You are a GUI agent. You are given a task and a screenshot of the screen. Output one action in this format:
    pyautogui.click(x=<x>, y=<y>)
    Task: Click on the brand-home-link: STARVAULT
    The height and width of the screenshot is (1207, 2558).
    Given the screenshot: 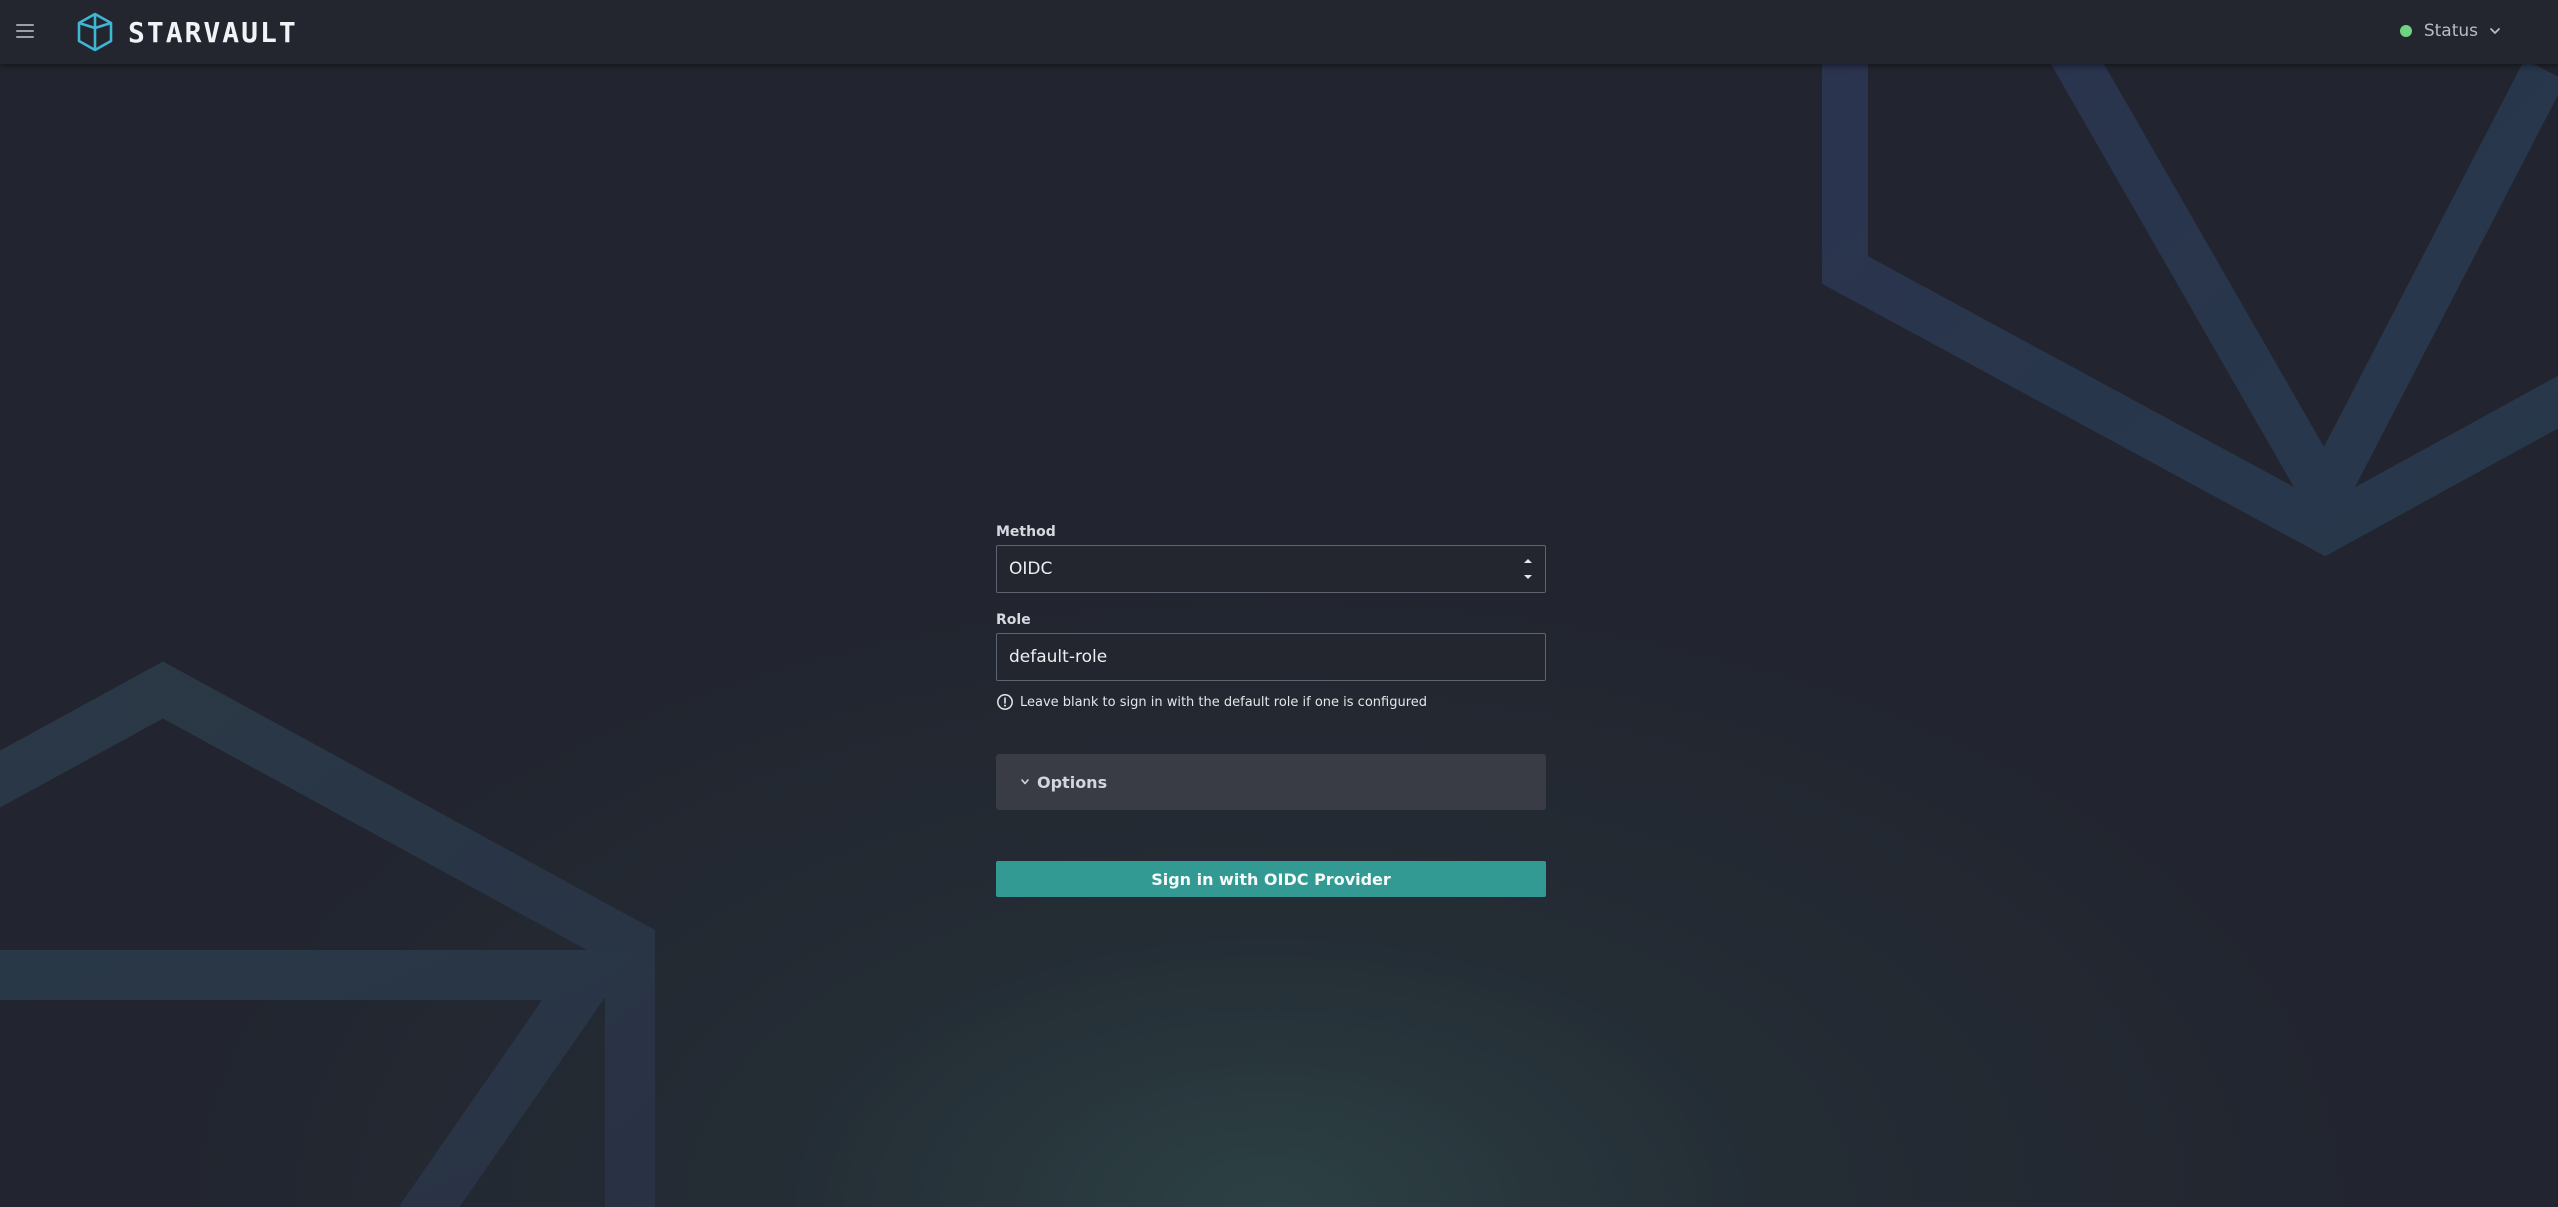 What is the action you would take?
    pyautogui.click(x=187, y=32)
    